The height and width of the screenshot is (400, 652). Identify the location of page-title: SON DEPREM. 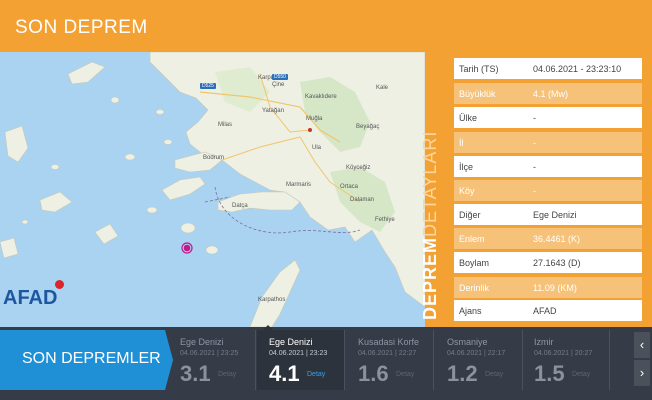
(81, 27).